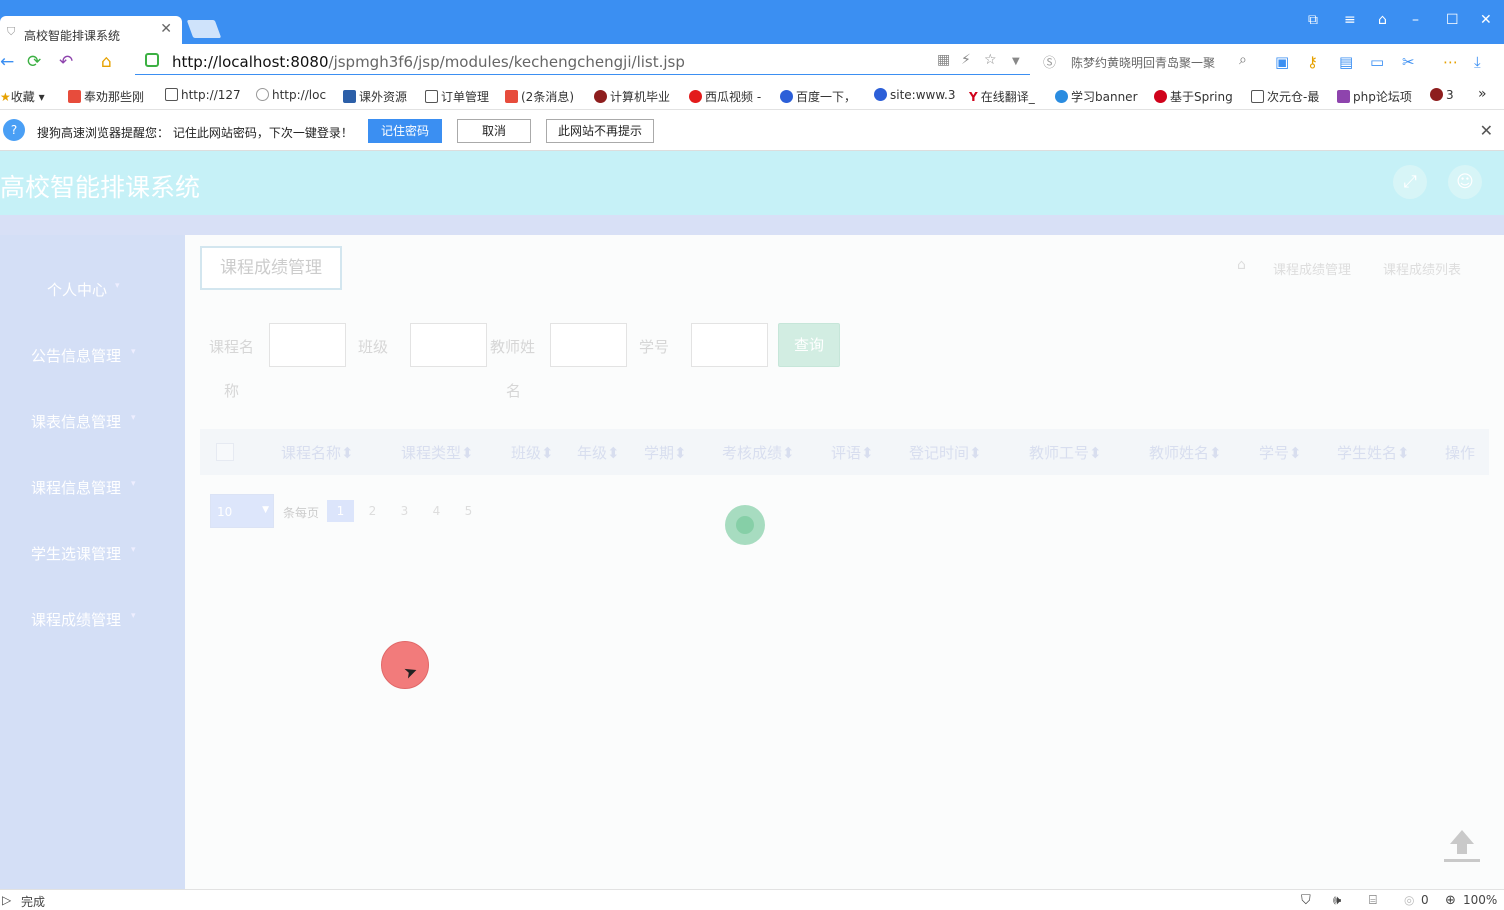 This screenshot has height=910, width=1504. Describe the element at coordinates (317, 452) in the screenshot. I see `column-header: 课程名称⬍` at that location.